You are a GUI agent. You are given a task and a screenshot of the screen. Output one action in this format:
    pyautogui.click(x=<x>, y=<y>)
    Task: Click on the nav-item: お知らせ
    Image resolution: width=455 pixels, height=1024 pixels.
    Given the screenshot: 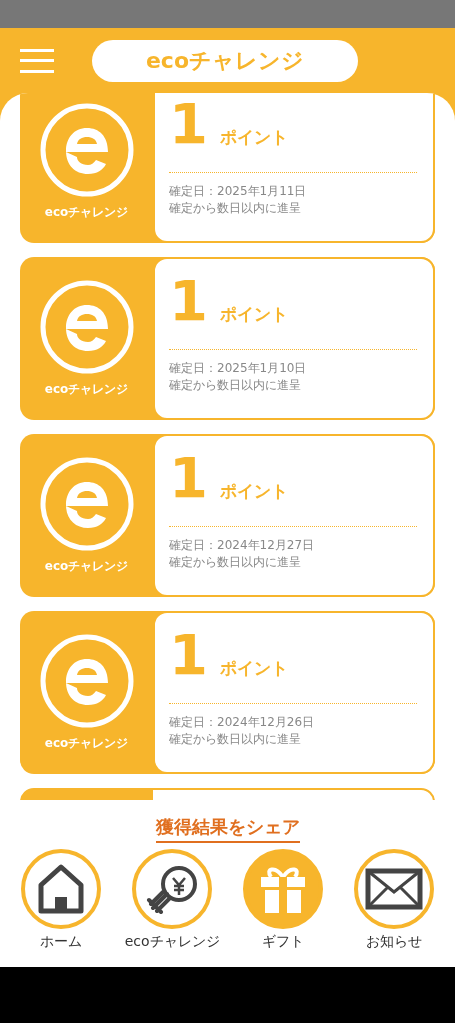 What is the action you would take?
    pyautogui.click(x=393, y=900)
    